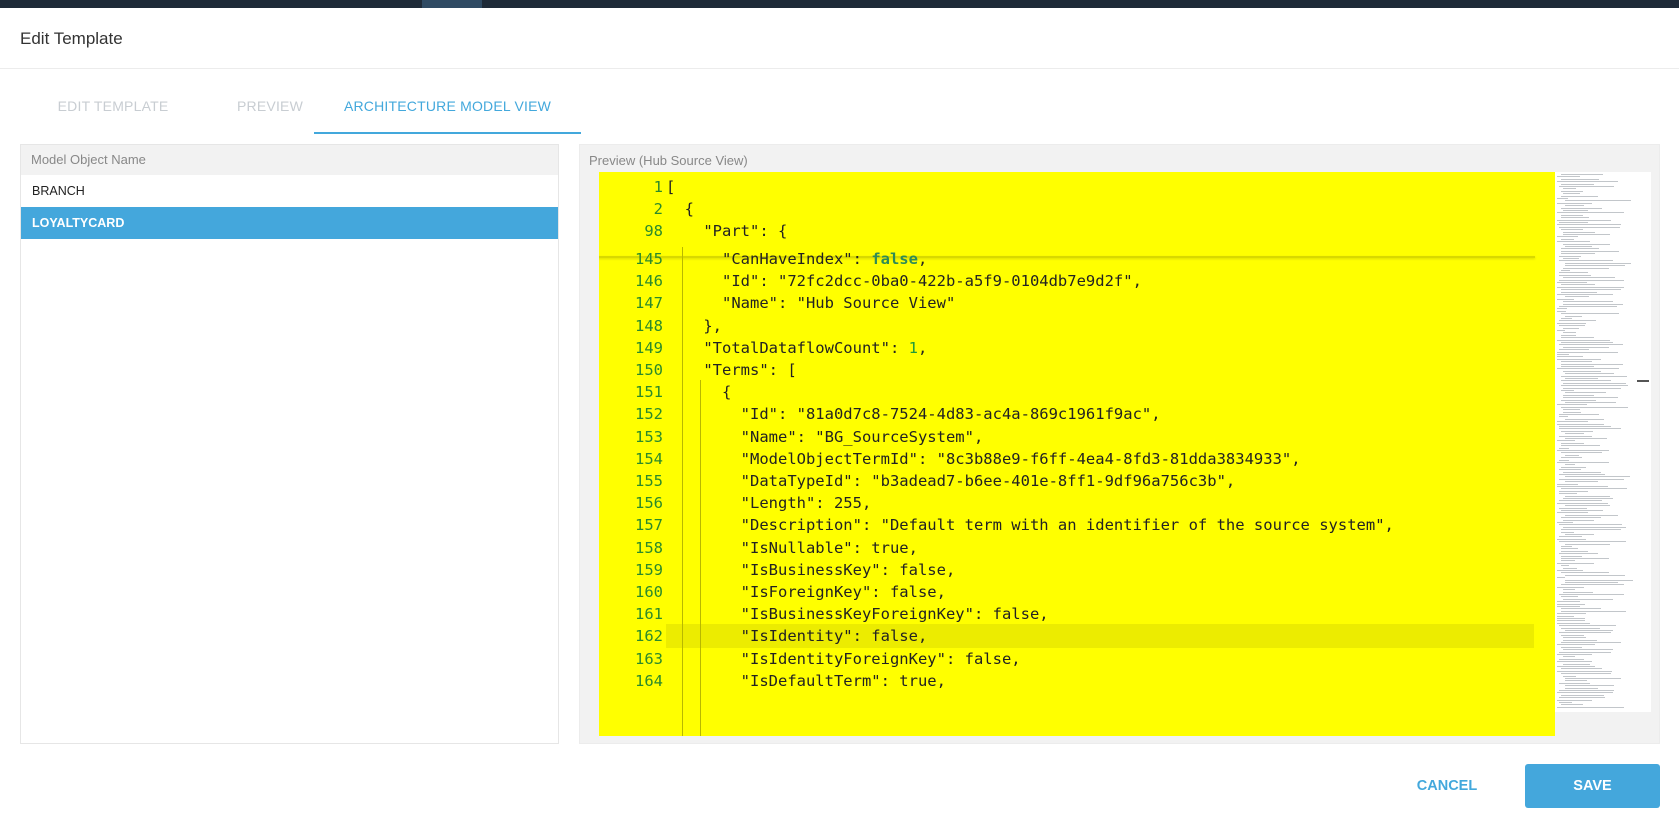 The height and width of the screenshot is (825, 1679). Describe the element at coordinates (649, 392) in the screenshot. I see `line-number: 151` at that location.